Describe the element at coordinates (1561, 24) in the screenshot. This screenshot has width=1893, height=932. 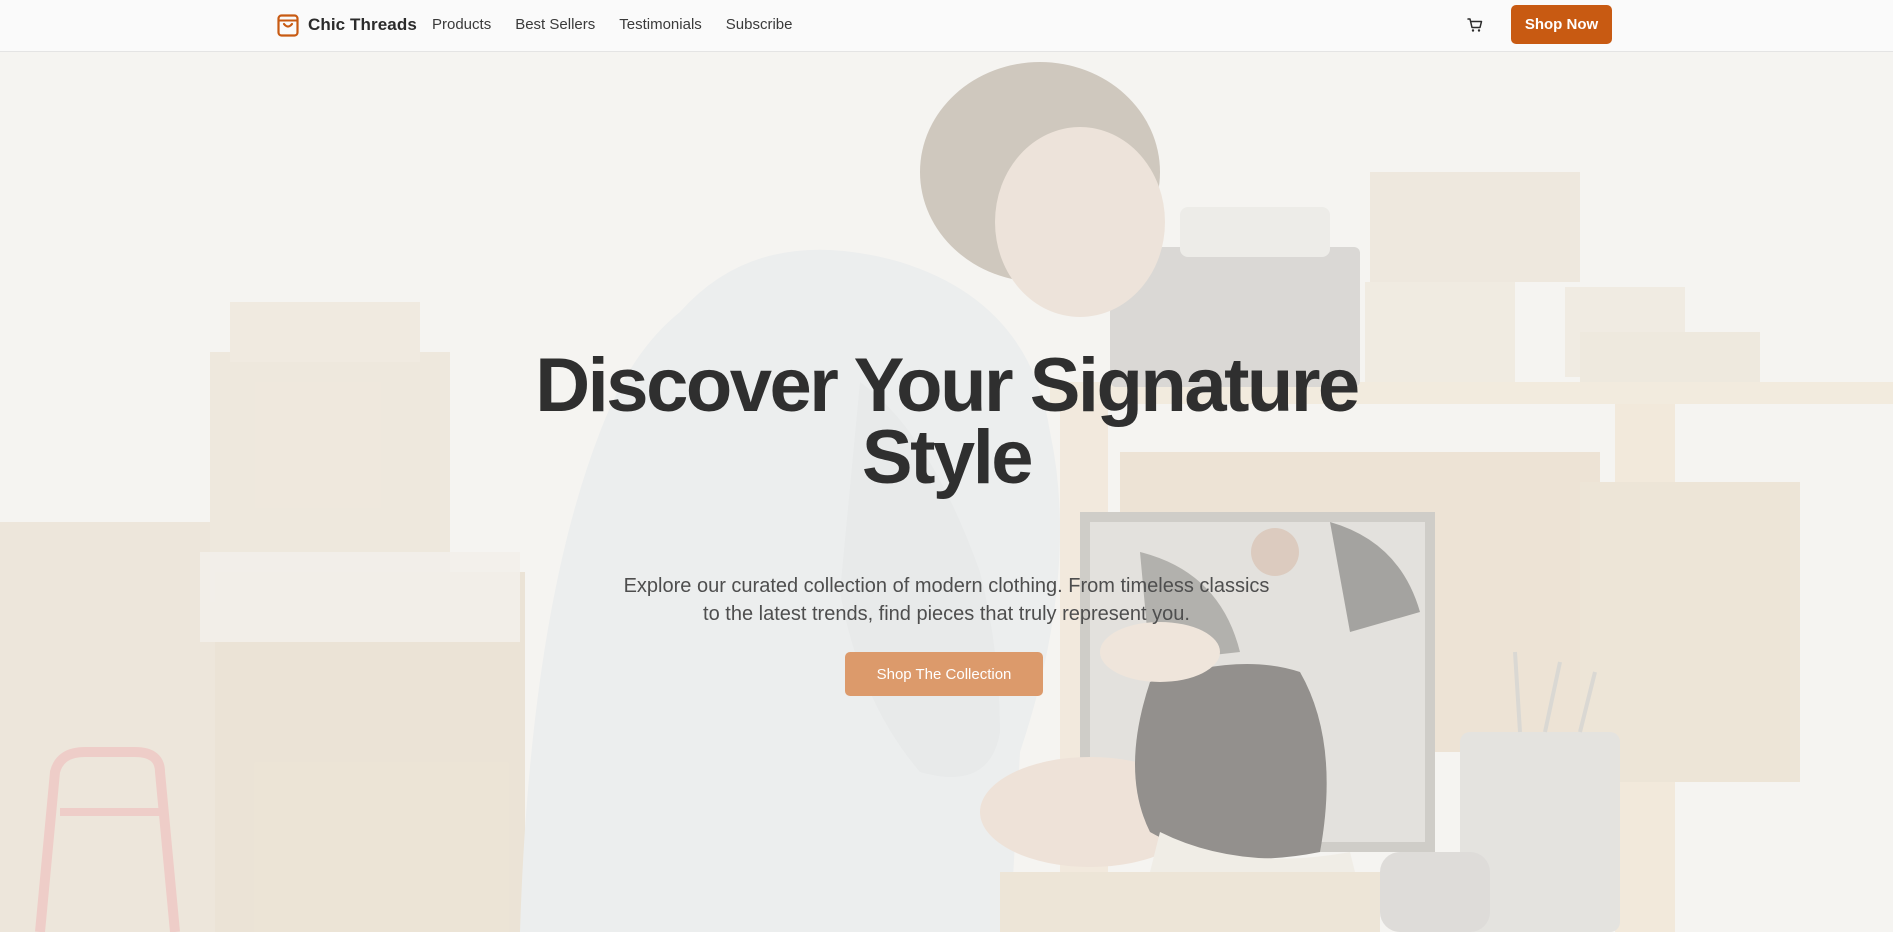
I see `shop-now-button: Shop Now` at that location.